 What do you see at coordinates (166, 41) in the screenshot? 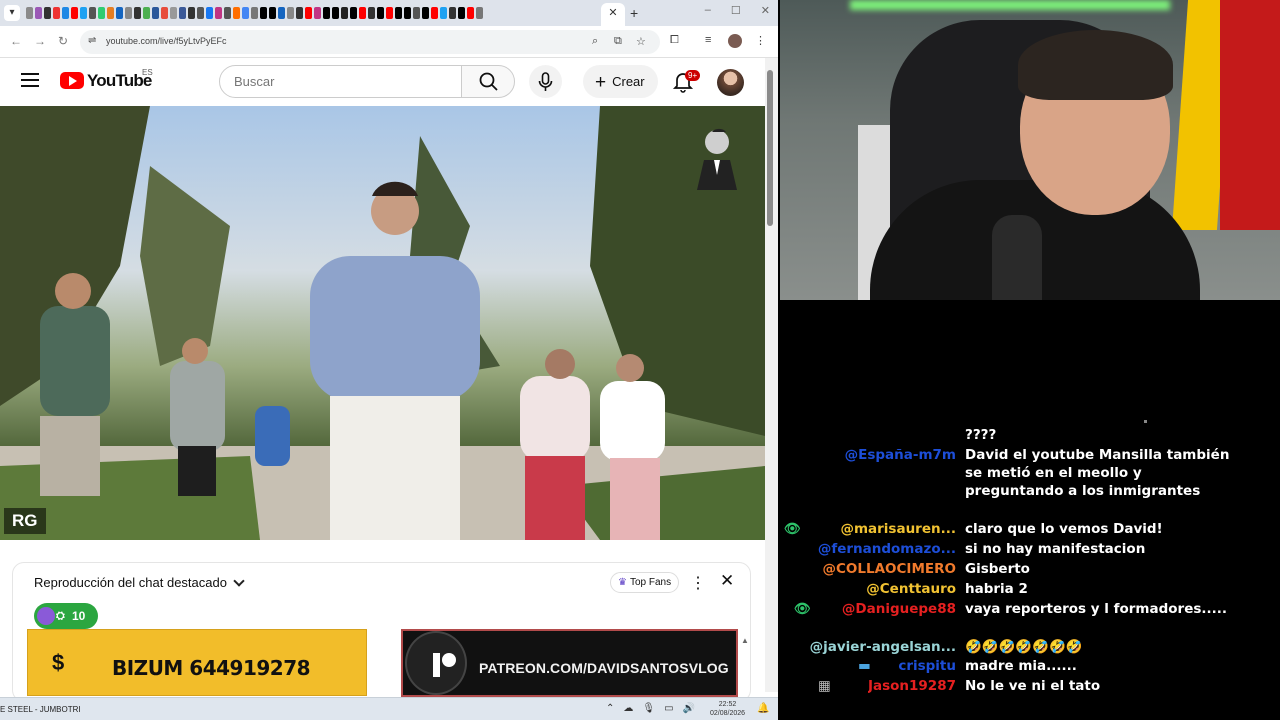
I see `url-text: youtube.com/live/f5yLtvPyEFc` at bounding box center [166, 41].